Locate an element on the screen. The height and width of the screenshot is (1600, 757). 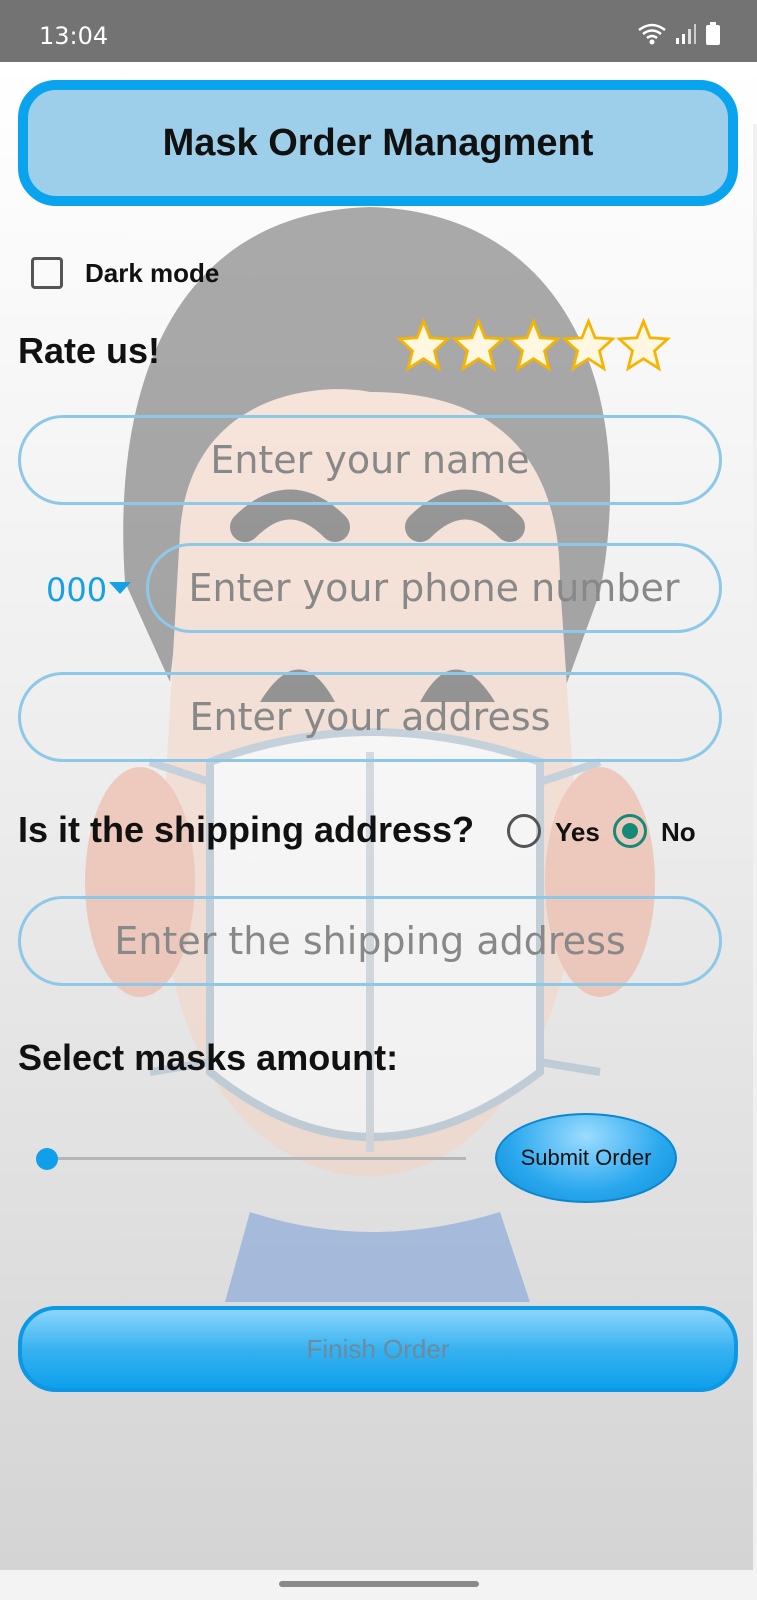
battery-icon is located at coordinates (713, 36).